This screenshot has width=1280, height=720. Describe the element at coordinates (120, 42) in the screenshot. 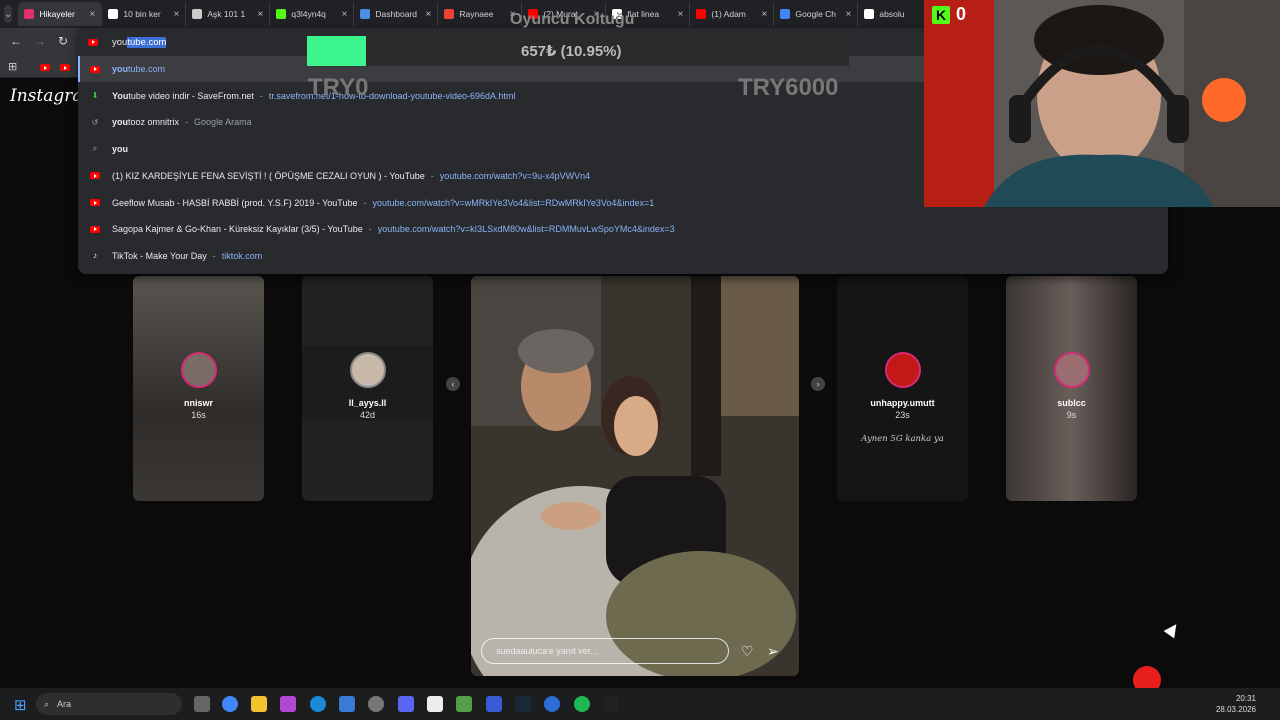

I see `typed-text: you` at that location.